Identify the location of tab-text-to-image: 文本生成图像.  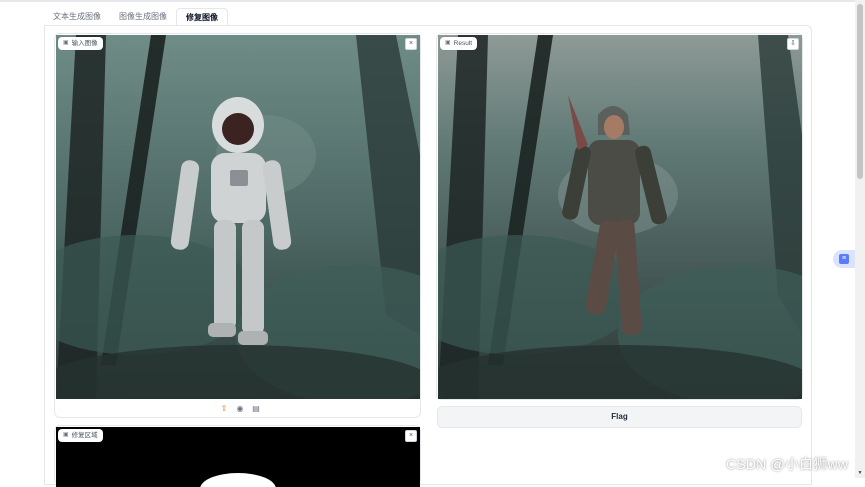
(77, 17).